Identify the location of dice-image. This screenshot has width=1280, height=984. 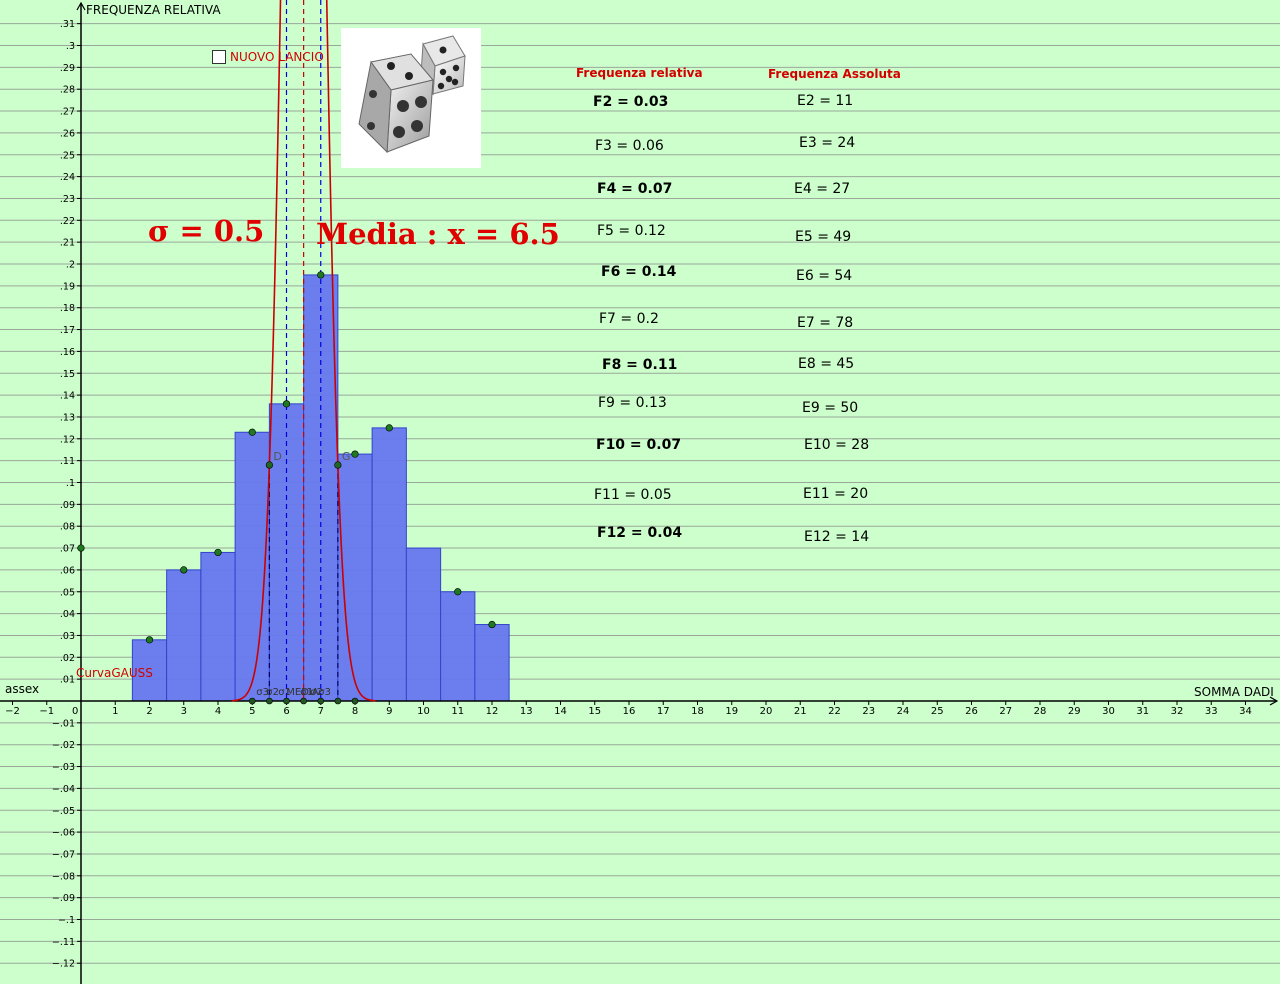
(411, 98).